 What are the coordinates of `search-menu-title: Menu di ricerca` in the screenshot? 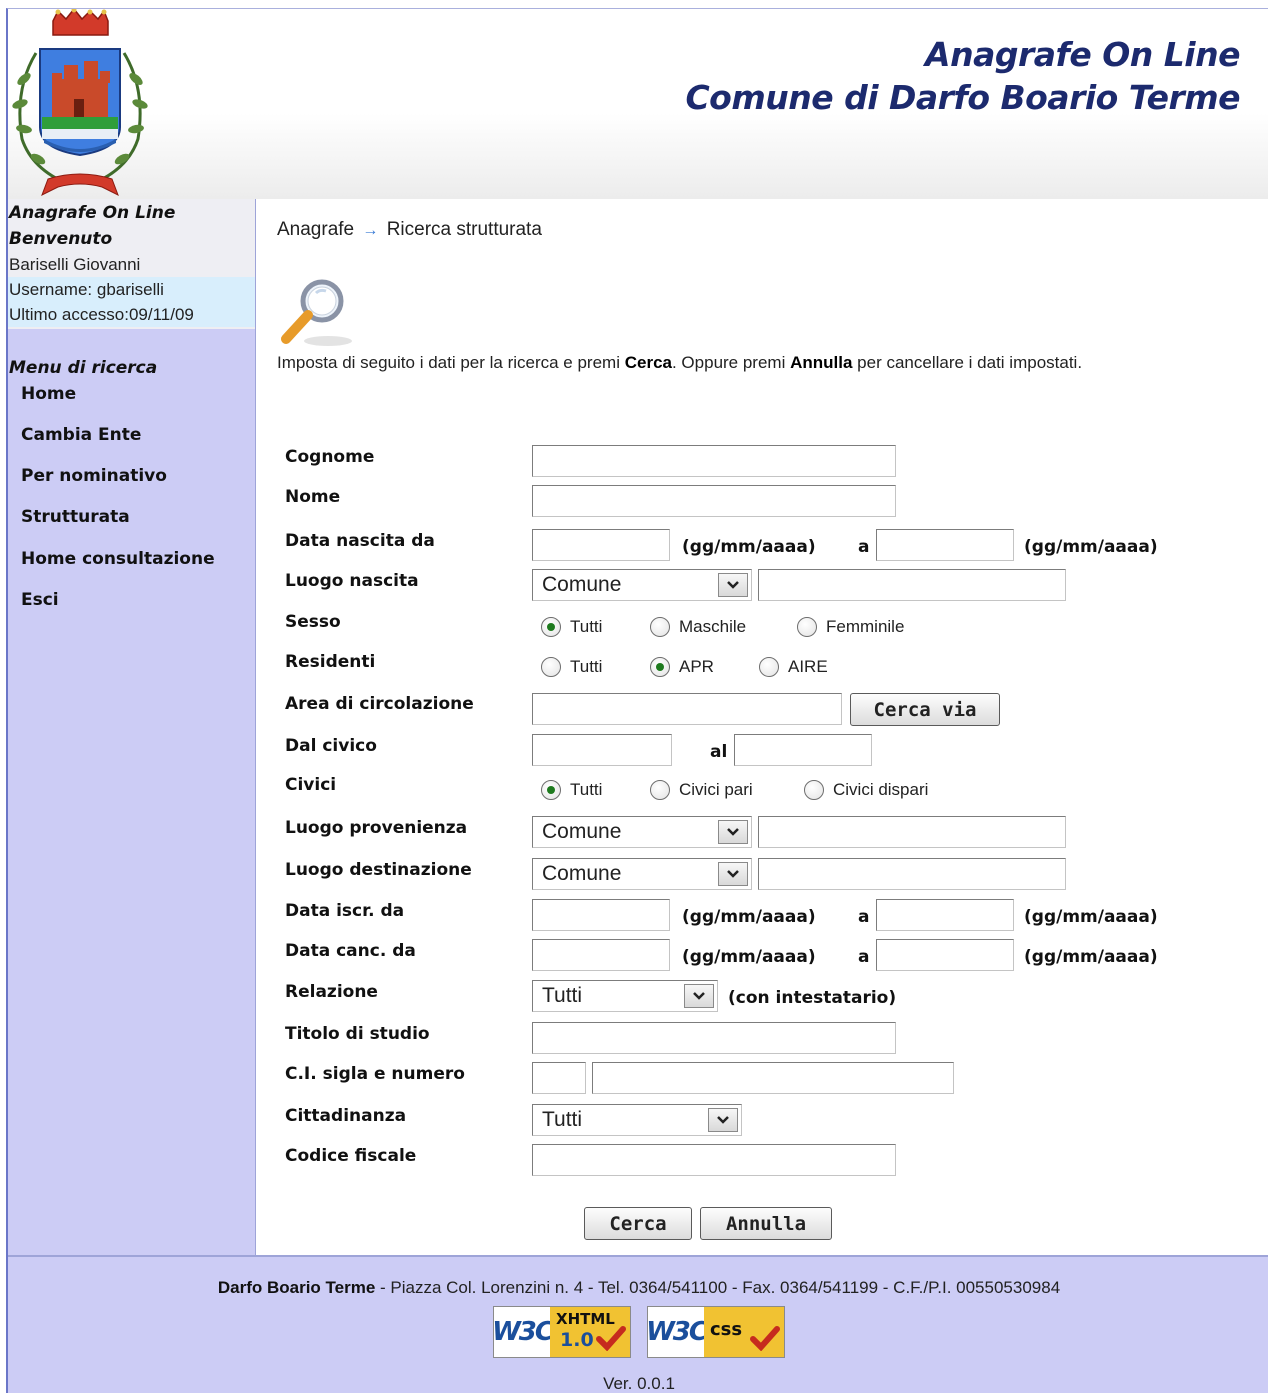 It's located at (83, 368).